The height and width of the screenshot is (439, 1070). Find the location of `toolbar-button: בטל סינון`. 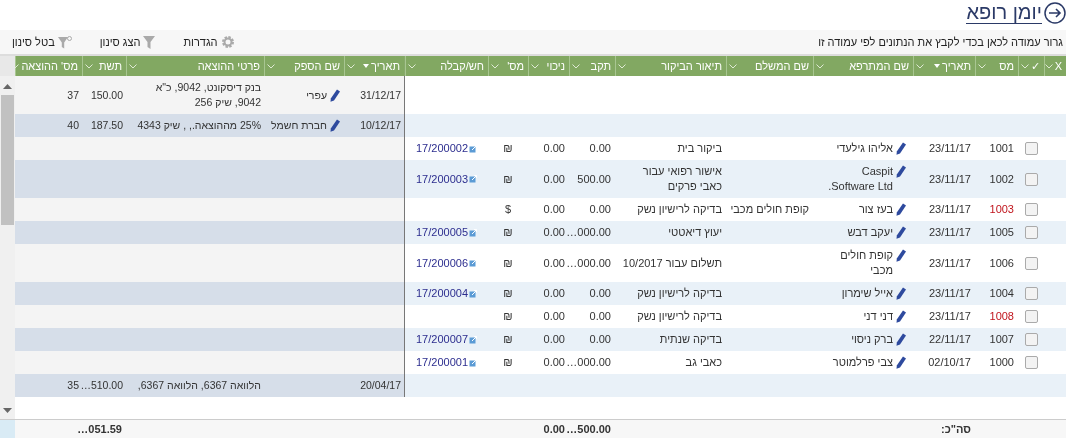

toolbar-button: בטל סינון is located at coordinates (40, 42).